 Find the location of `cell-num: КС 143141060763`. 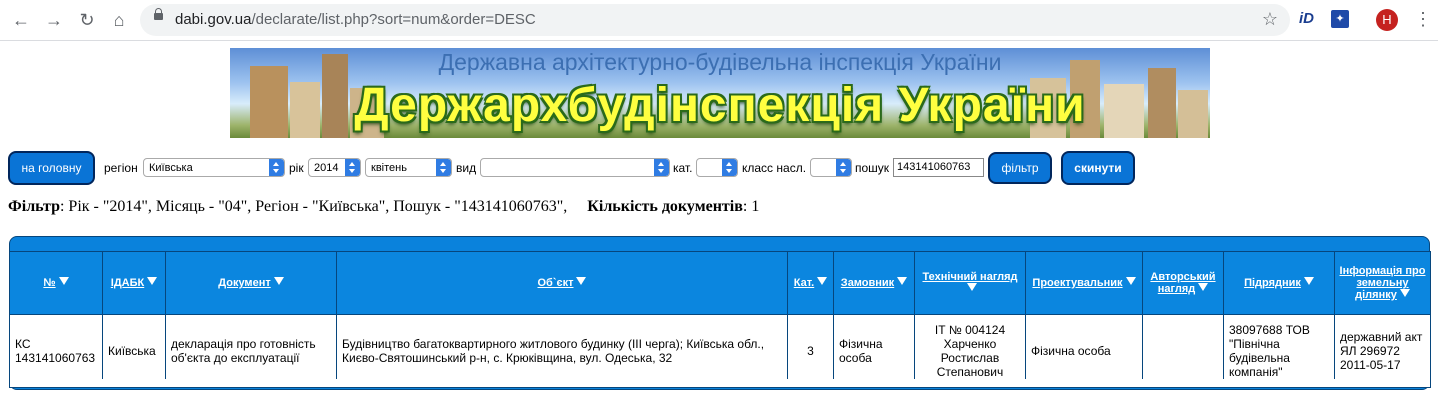

cell-num: КС 143141060763 is located at coordinates (56, 351).